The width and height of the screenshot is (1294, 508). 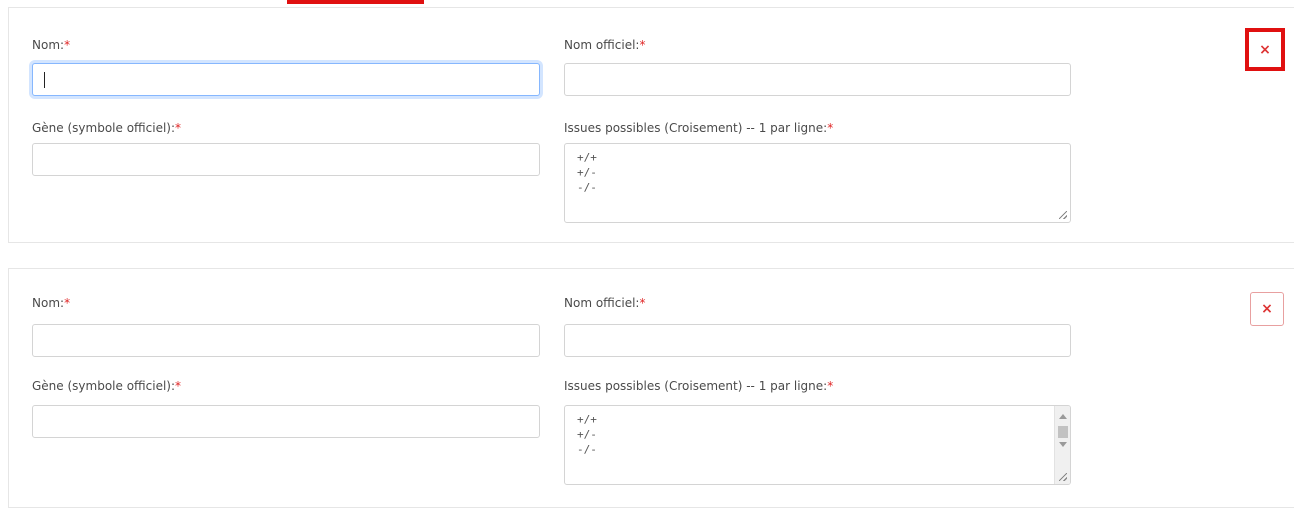 I want to click on text-caret, so click(x=44, y=80).